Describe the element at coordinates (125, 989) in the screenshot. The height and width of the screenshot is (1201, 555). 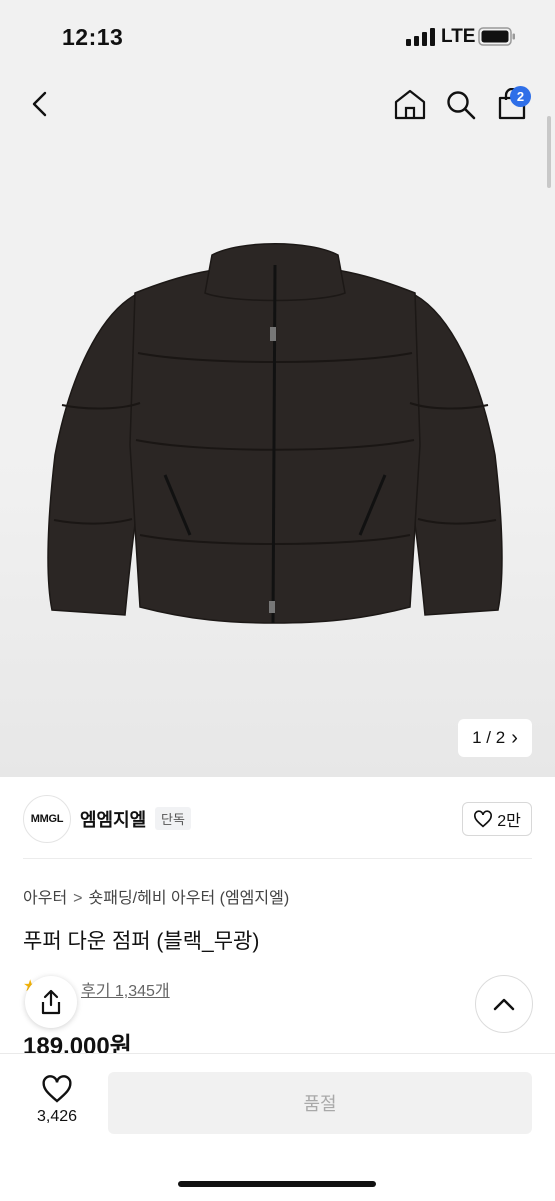
I see `review-link: 후기 1,345개` at that location.